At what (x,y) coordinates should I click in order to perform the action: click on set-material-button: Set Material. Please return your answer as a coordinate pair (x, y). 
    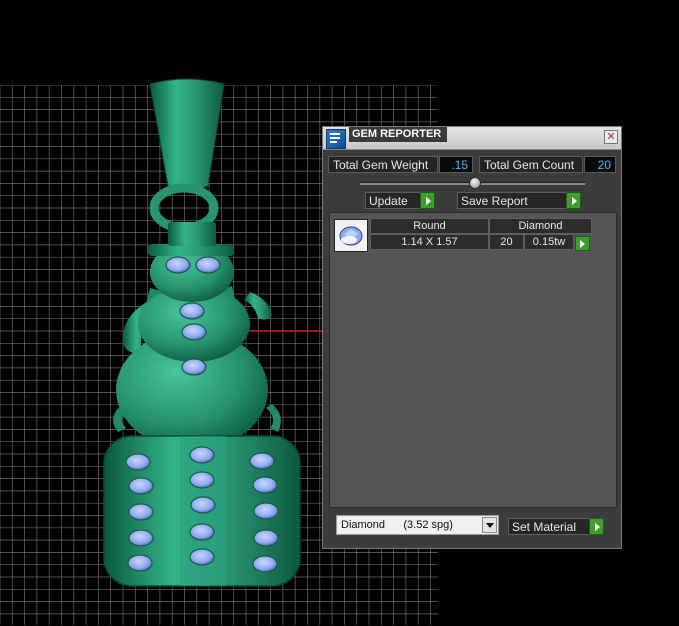
    Looking at the image, I should click on (556, 526).